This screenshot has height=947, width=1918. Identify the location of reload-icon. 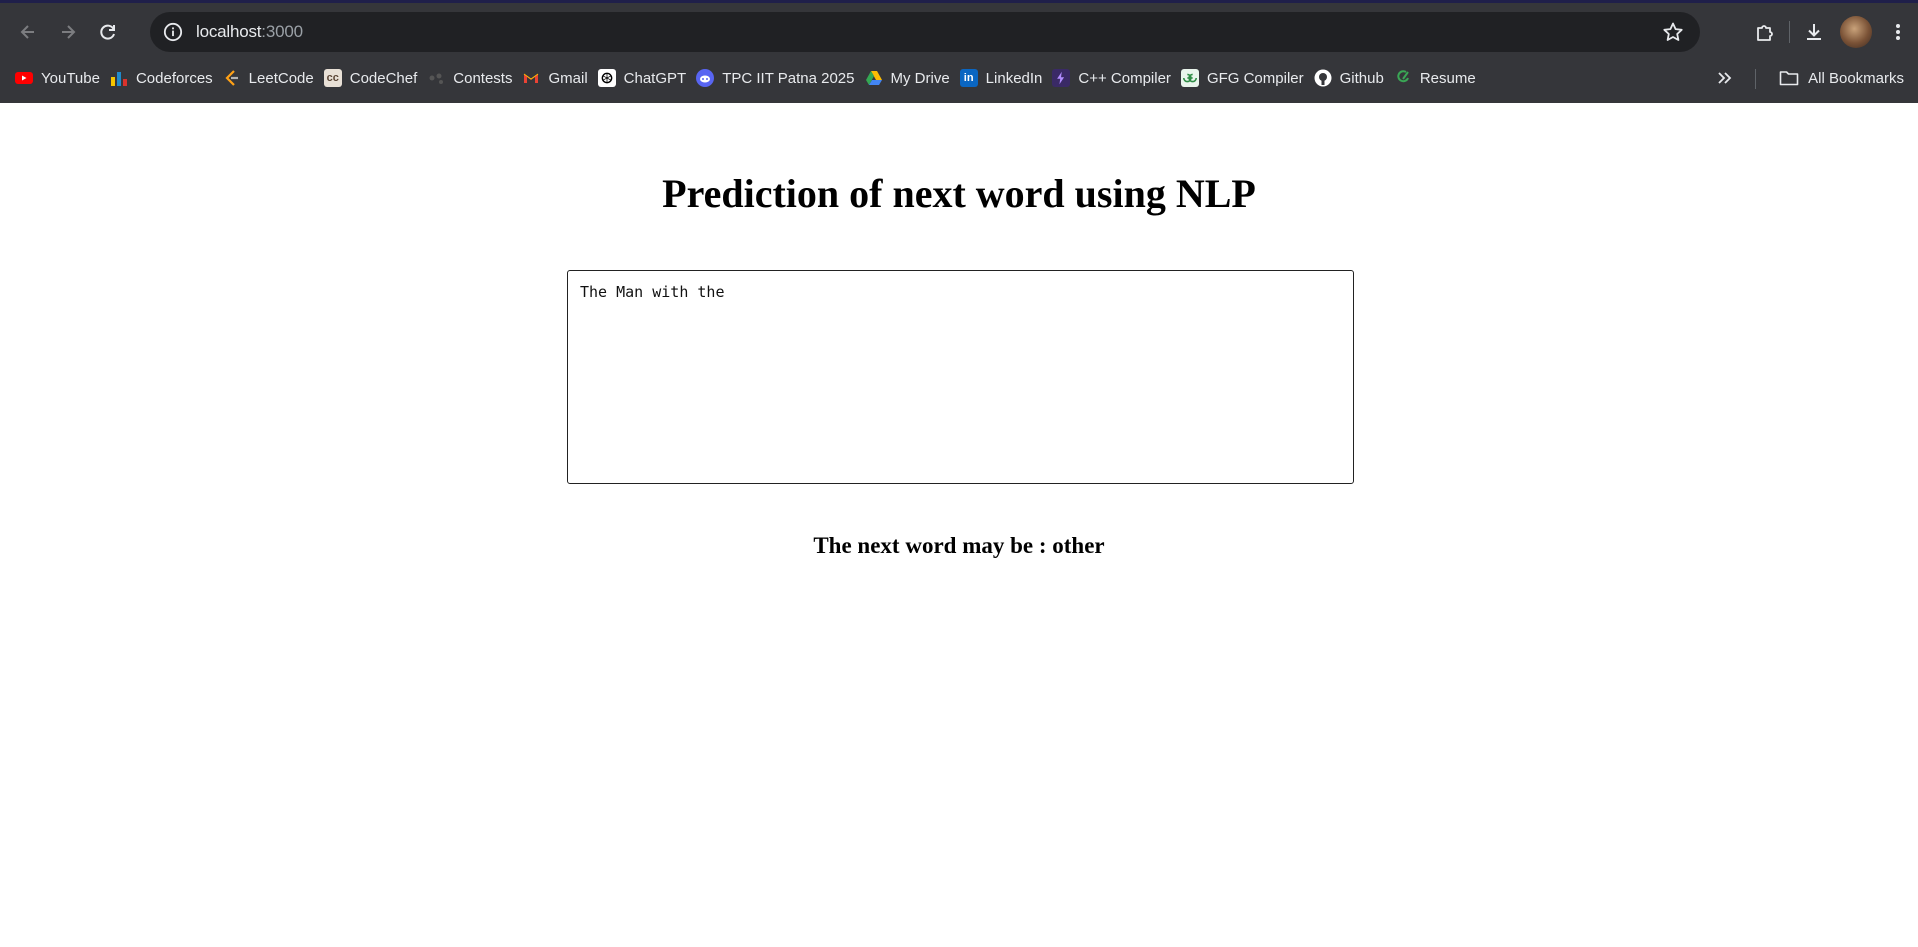
(107, 32).